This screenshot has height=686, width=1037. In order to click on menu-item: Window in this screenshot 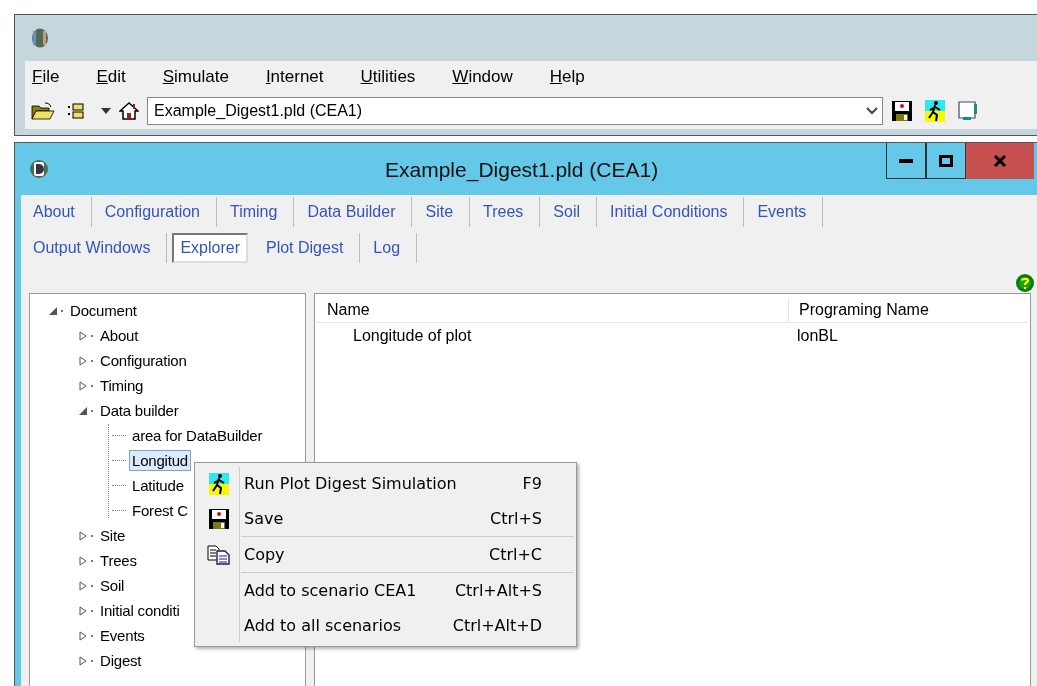, I will do `click(482, 77)`.